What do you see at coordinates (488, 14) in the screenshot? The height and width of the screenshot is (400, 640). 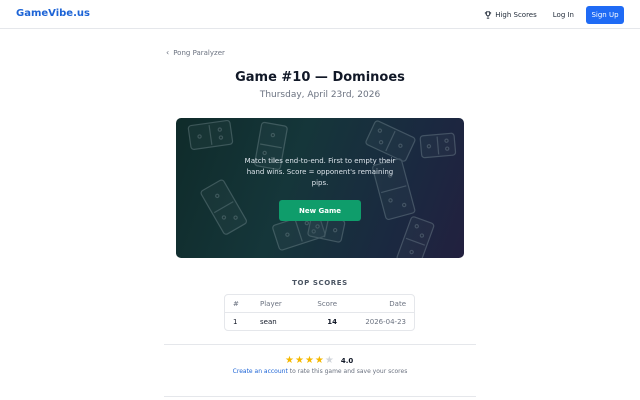 I see `trophy-icon` at bounding box center [488, 14].